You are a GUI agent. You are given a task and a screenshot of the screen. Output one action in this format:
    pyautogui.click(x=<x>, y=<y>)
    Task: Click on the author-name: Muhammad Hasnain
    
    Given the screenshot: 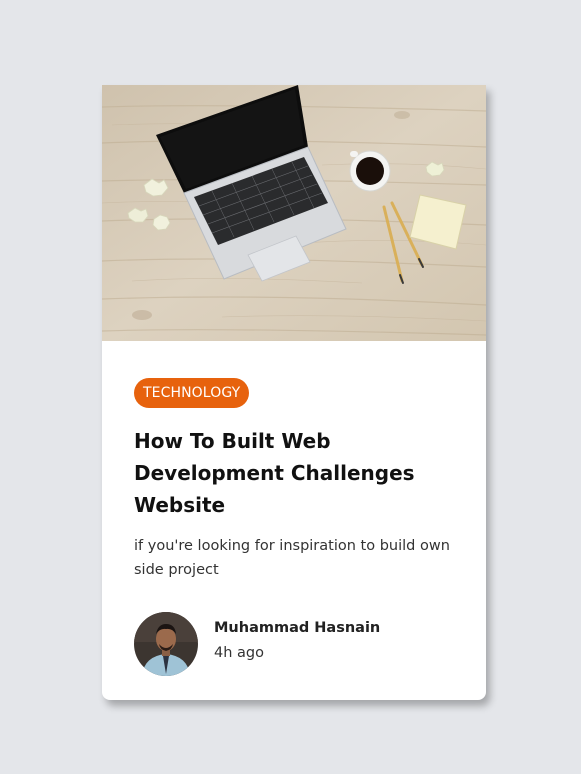 What is the action you would take?
    pyautogui.click(x=297, y=628)
    